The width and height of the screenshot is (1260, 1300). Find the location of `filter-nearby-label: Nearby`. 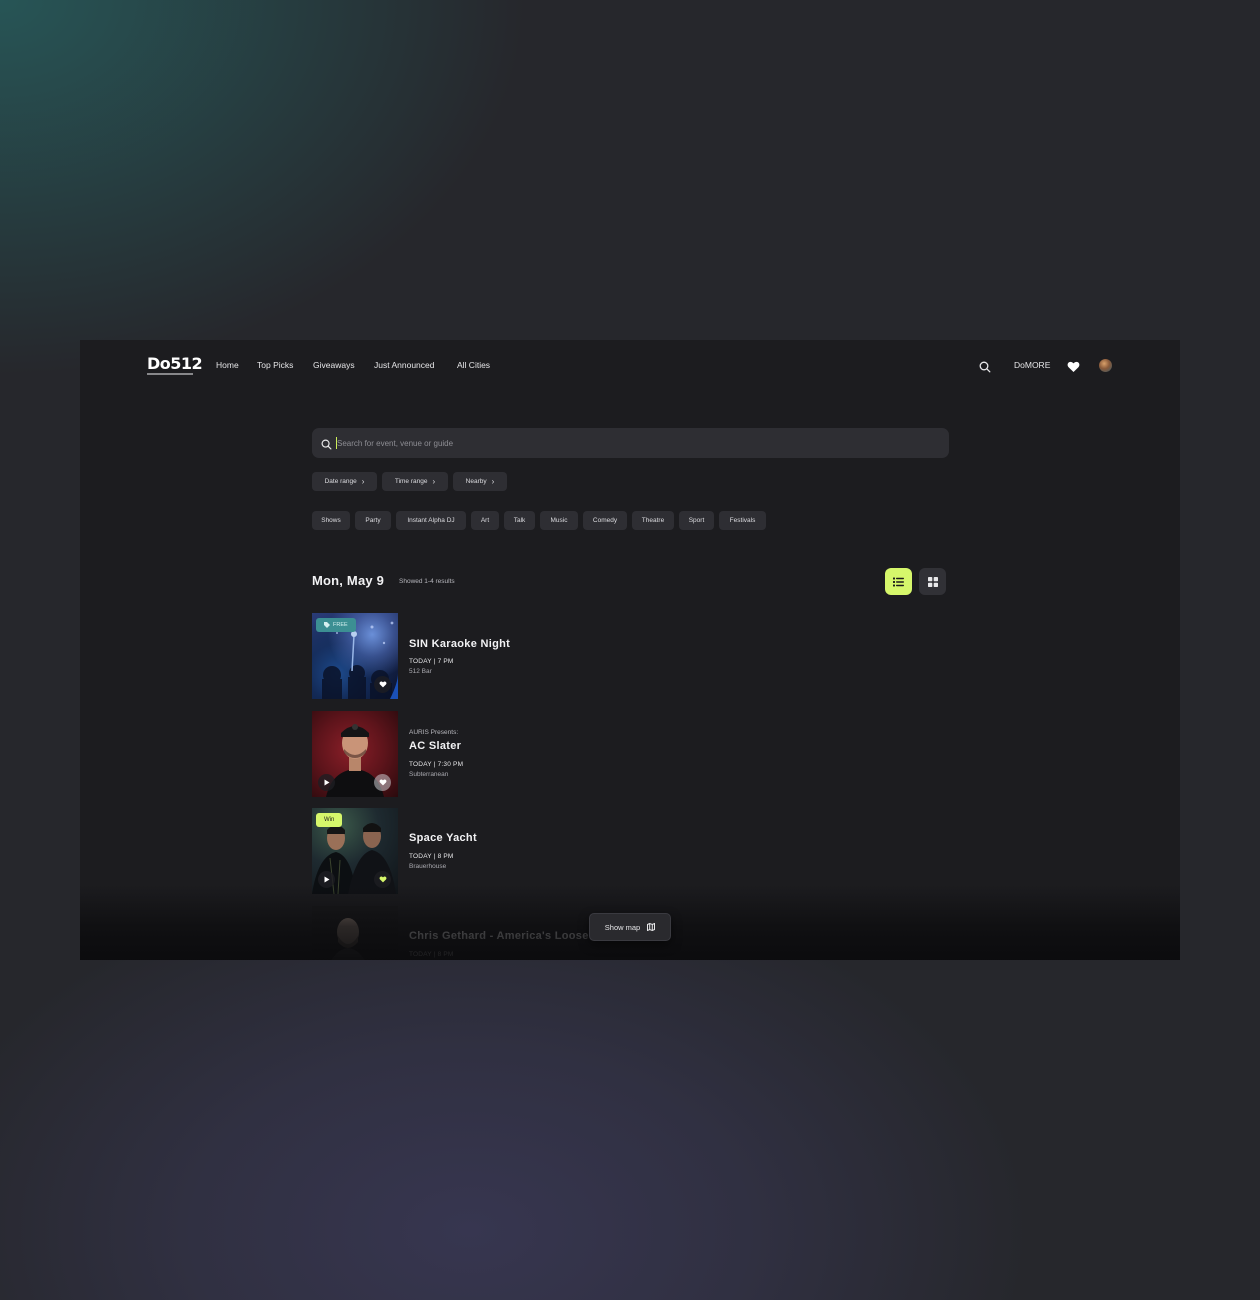

filter-nearby-label: Nearby is located at coordinates (476, 481).